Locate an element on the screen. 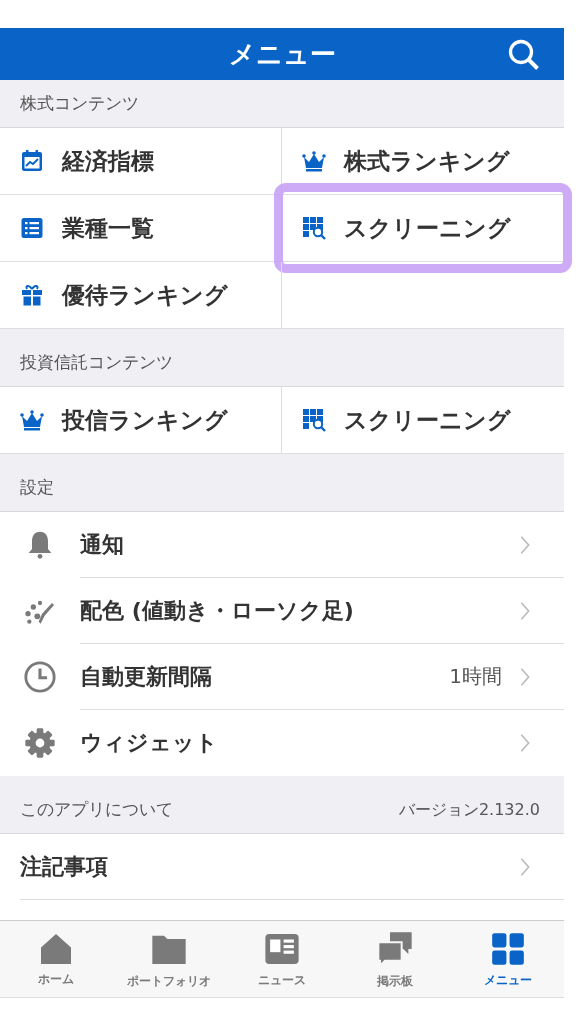  menu-item: 経済指標 is located at coordinates (87, 161).